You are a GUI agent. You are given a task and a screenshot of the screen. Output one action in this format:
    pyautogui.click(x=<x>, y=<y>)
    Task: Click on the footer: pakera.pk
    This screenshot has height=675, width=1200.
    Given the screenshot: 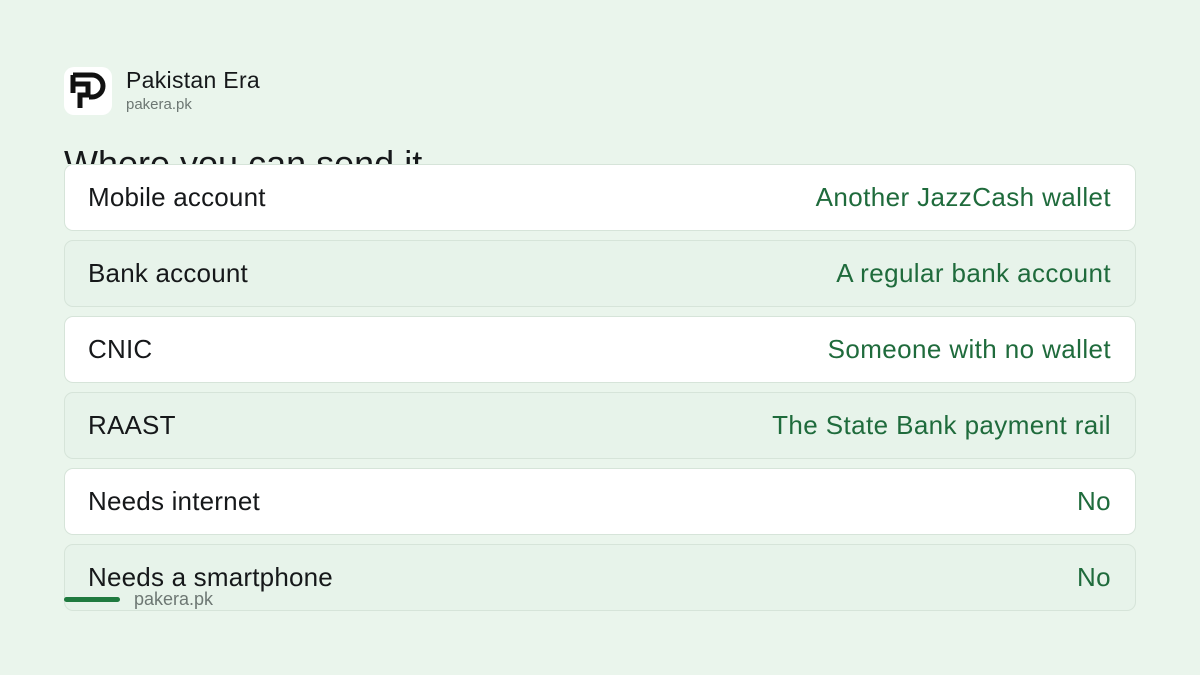 What is the action you would take?
    pyautogui.click(x=138, y=599)
    